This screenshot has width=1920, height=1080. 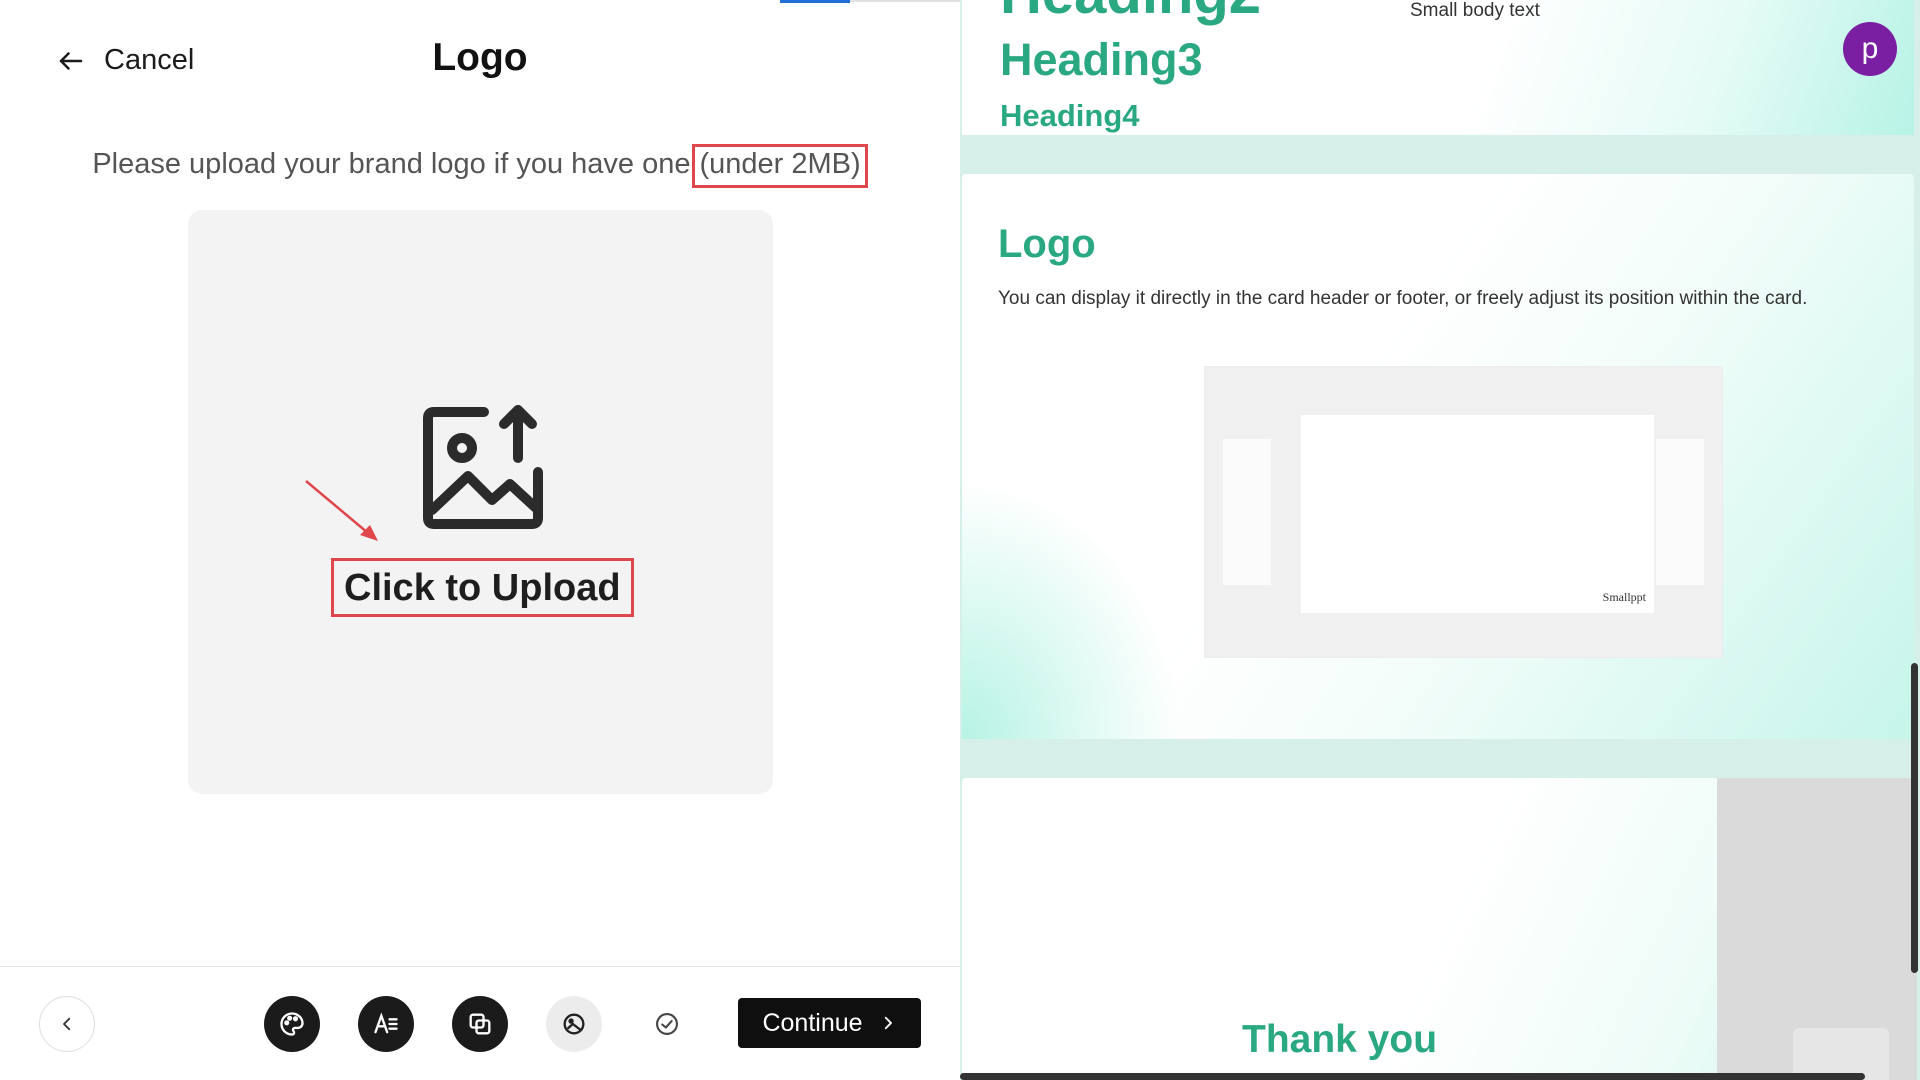 I want to click on mockup-logo-text: Smallppt, so click(x=1624, y=597).